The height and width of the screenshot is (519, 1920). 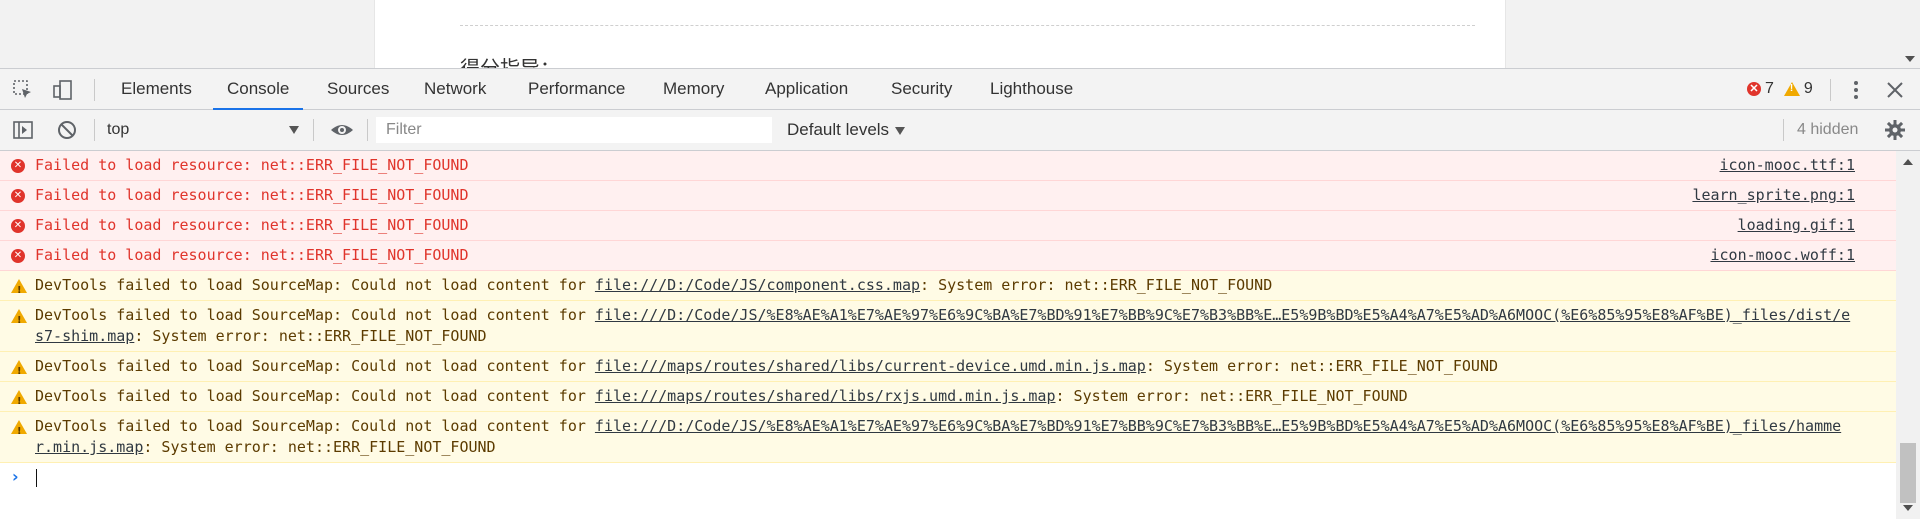 I want to click on hidden-messages-count: 4 hidden, so click(x=1828, y=129).